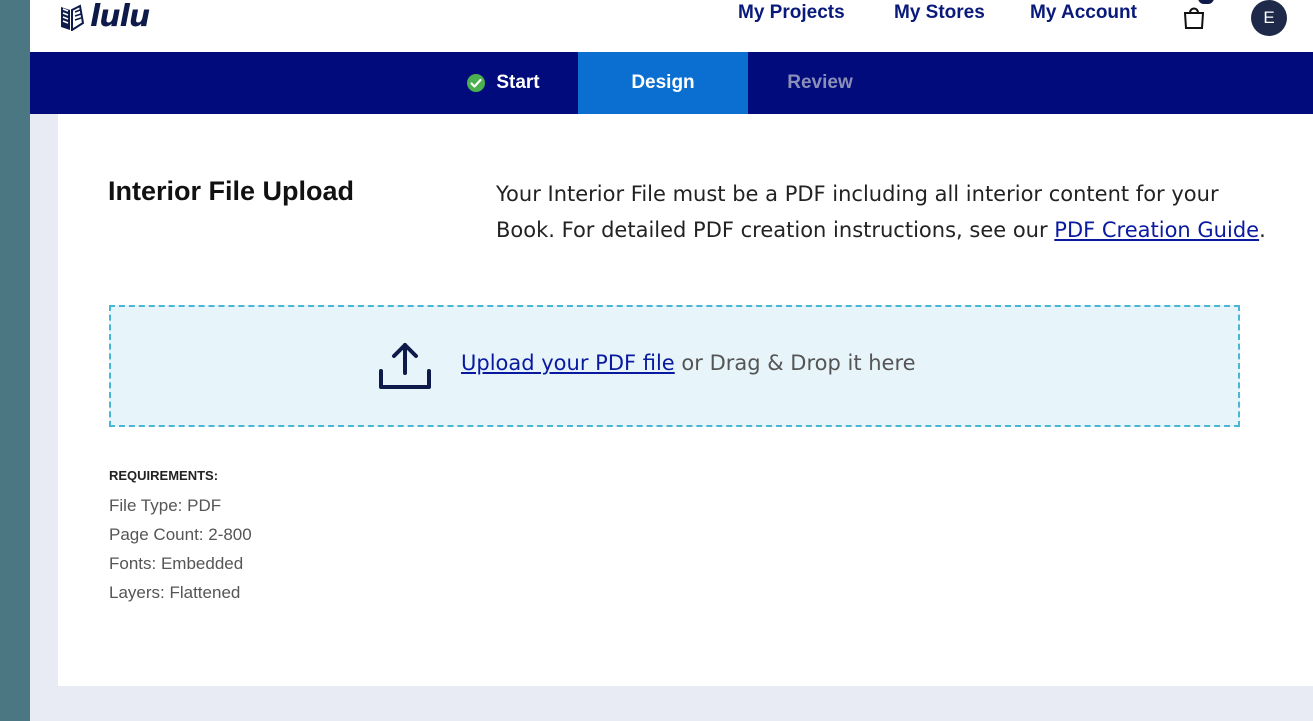  I want to click on my-stores-link: My Stores, so click(939, 13).